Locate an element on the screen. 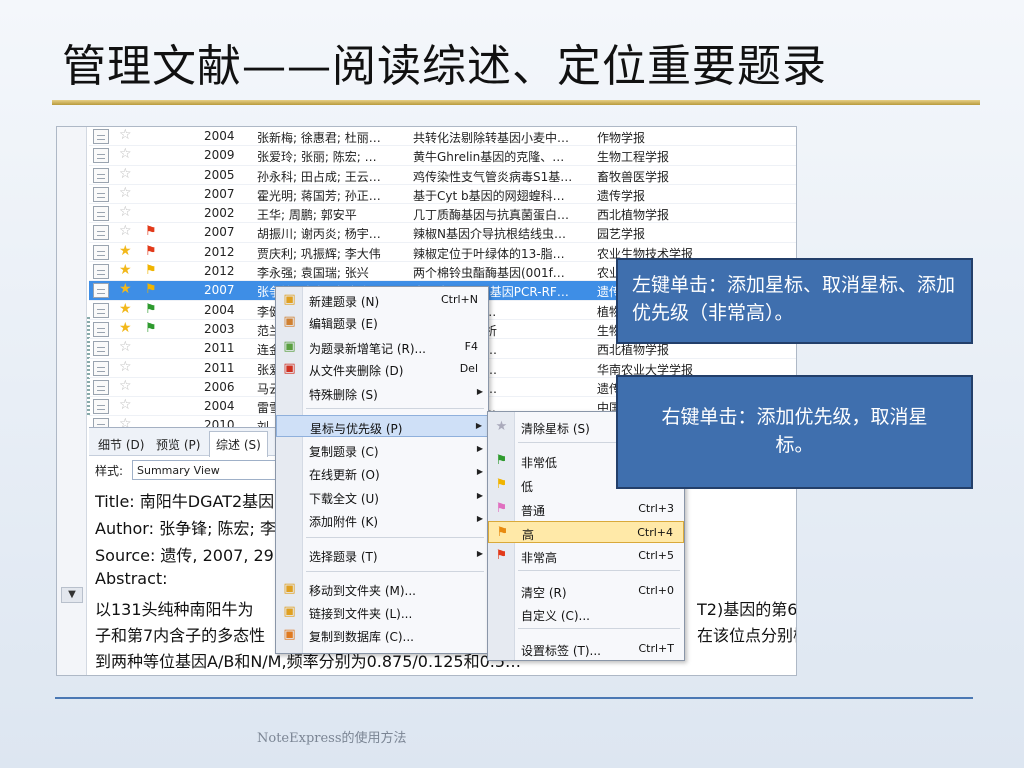  menu-item: ▣ 编辑题录 (E) is located at coordinates (382, 322).